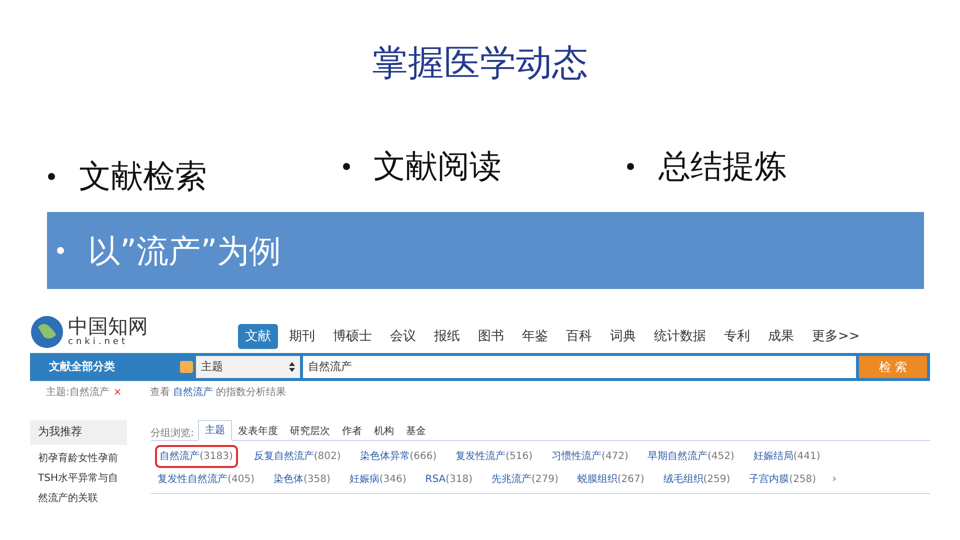  Describe the element at coordinates (218, 393) in the screenshot. I see `index-analysis-text: 查看 自然流产 的指数分析结果` at that location.